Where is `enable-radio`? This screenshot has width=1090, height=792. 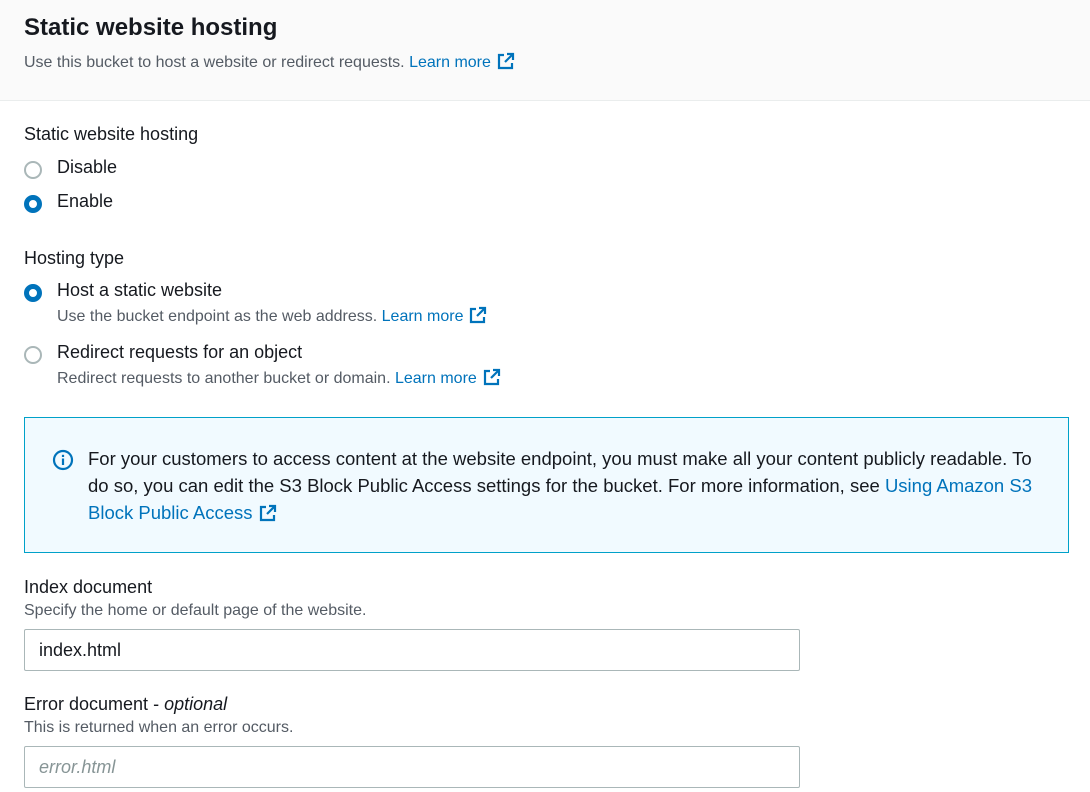
enable-radio is located at coordinates (33, 204).